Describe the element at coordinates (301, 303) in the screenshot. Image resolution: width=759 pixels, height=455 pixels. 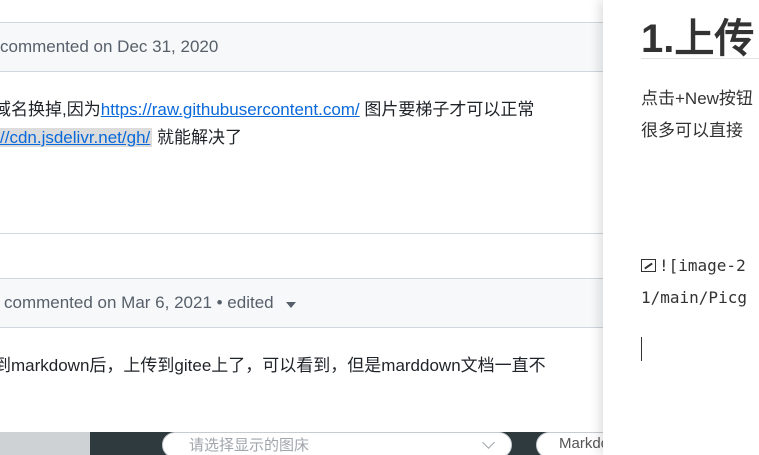
I see `comment-header-2: commented on Mar 6, 2021 • edited` at that location.